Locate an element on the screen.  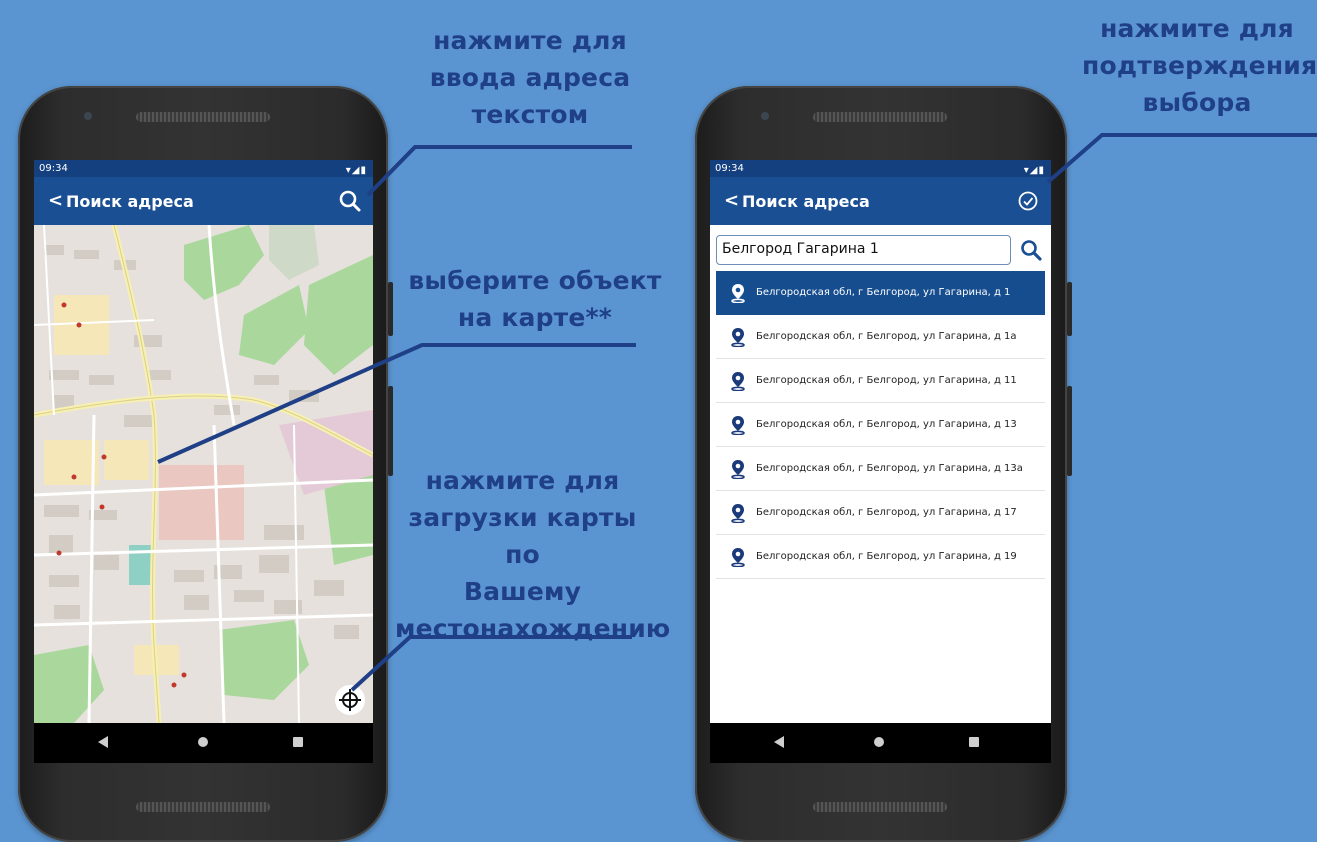
callout-map-select: выберите объект на карте** is located at coordinates (535, 299).